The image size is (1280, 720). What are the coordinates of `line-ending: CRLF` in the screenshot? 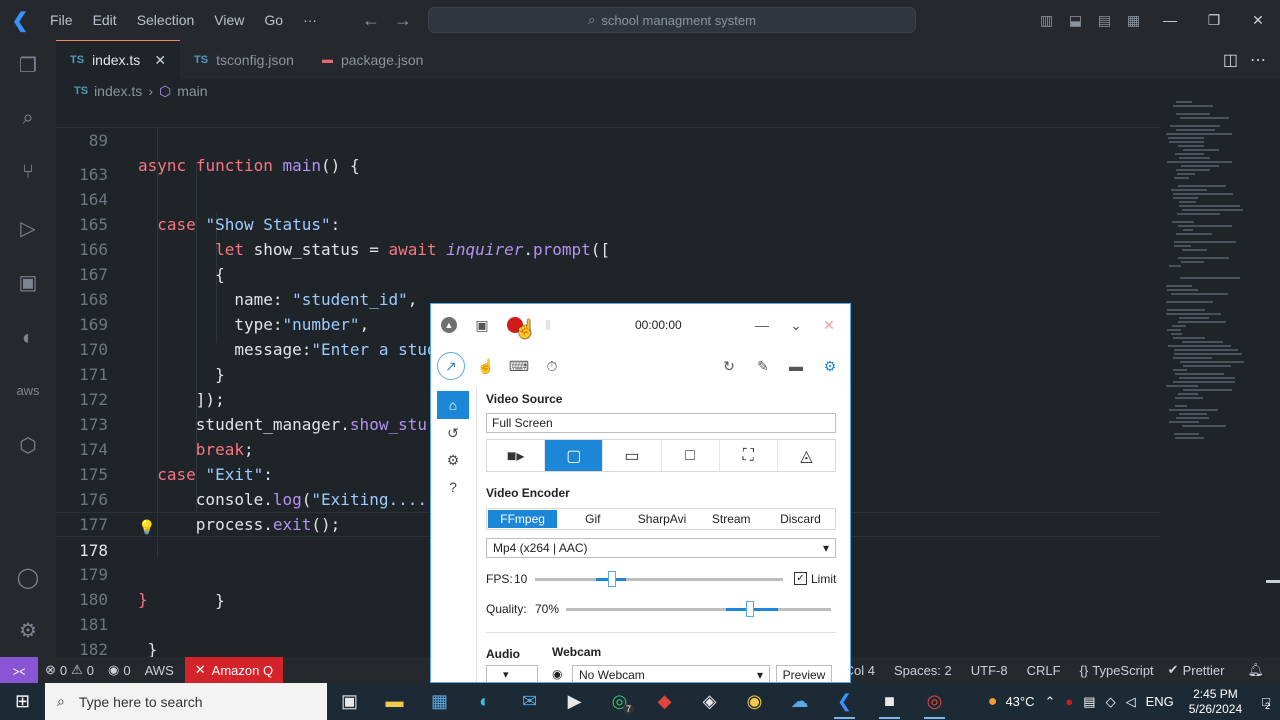 It's located at (1041, 670).